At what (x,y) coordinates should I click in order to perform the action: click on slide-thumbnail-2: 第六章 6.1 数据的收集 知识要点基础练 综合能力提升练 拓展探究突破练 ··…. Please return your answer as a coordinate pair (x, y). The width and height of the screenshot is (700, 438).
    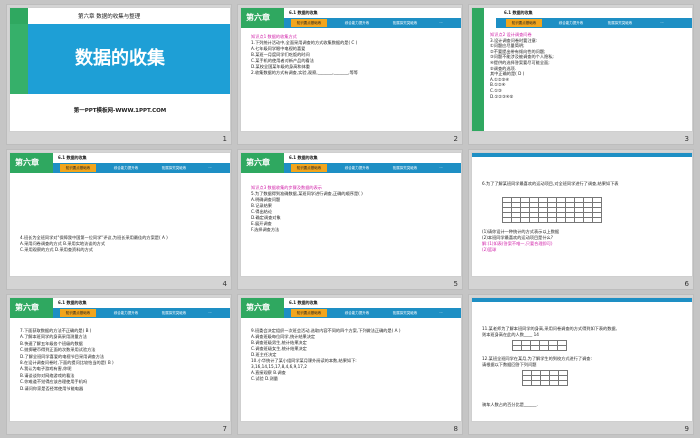
    Looking at the image, I should click on (350, 74).